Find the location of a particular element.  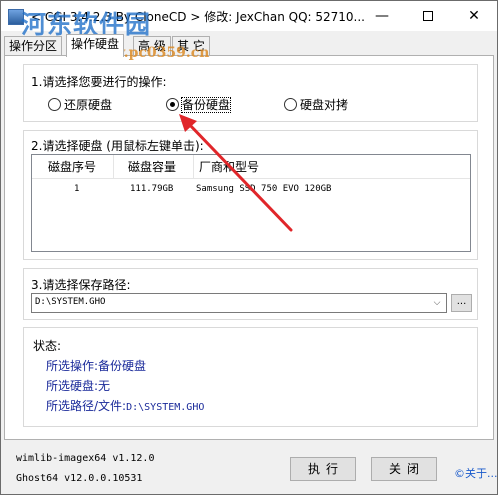

disk-list-header: 磁盘序号 磁盘容量 厂商和型号 is located at coordinates (251, 167).